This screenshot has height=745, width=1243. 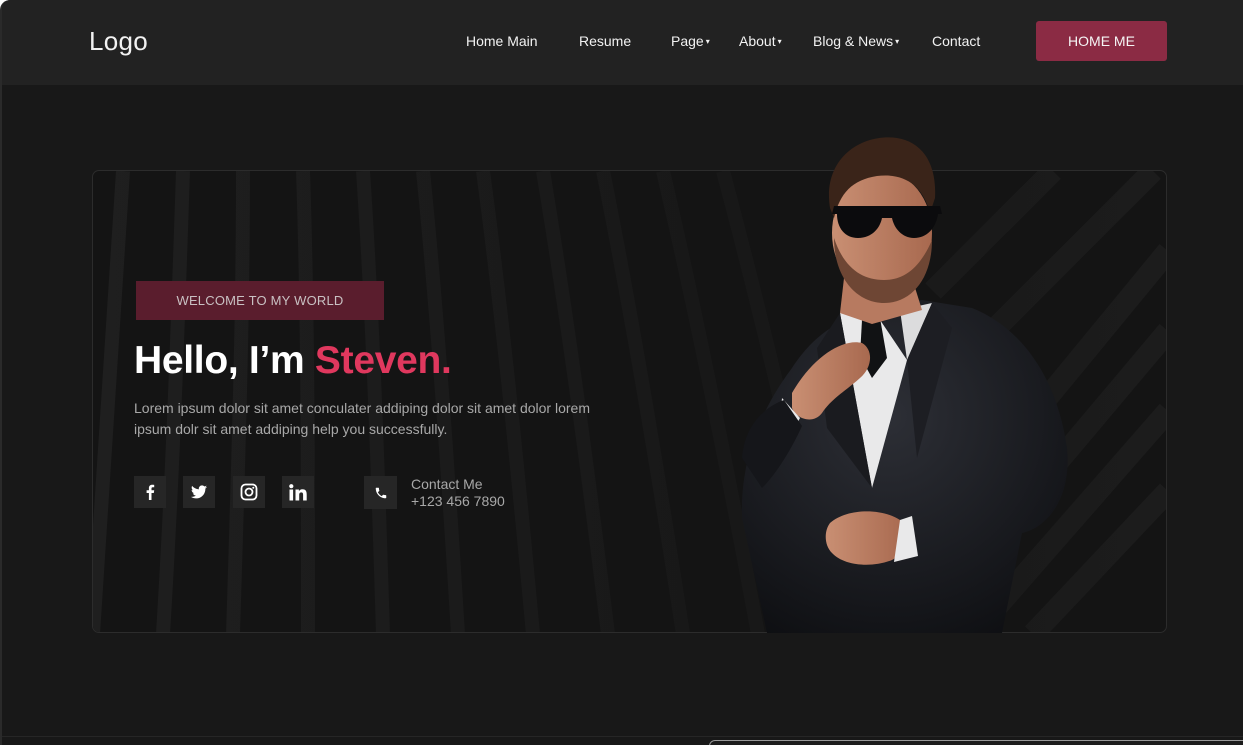 What do you see at coordinates (1101, 41) in the screenshot?
I see `home-me-button: HOME ME` at bounding box center [1101, 41].